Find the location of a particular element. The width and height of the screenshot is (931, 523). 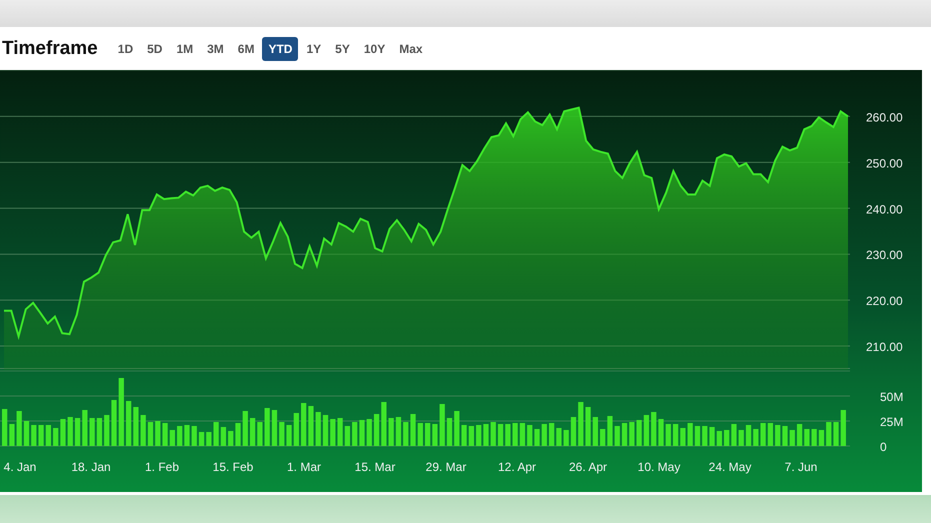

price-tick-label: 220.00 is located at coordinates (884, 301).